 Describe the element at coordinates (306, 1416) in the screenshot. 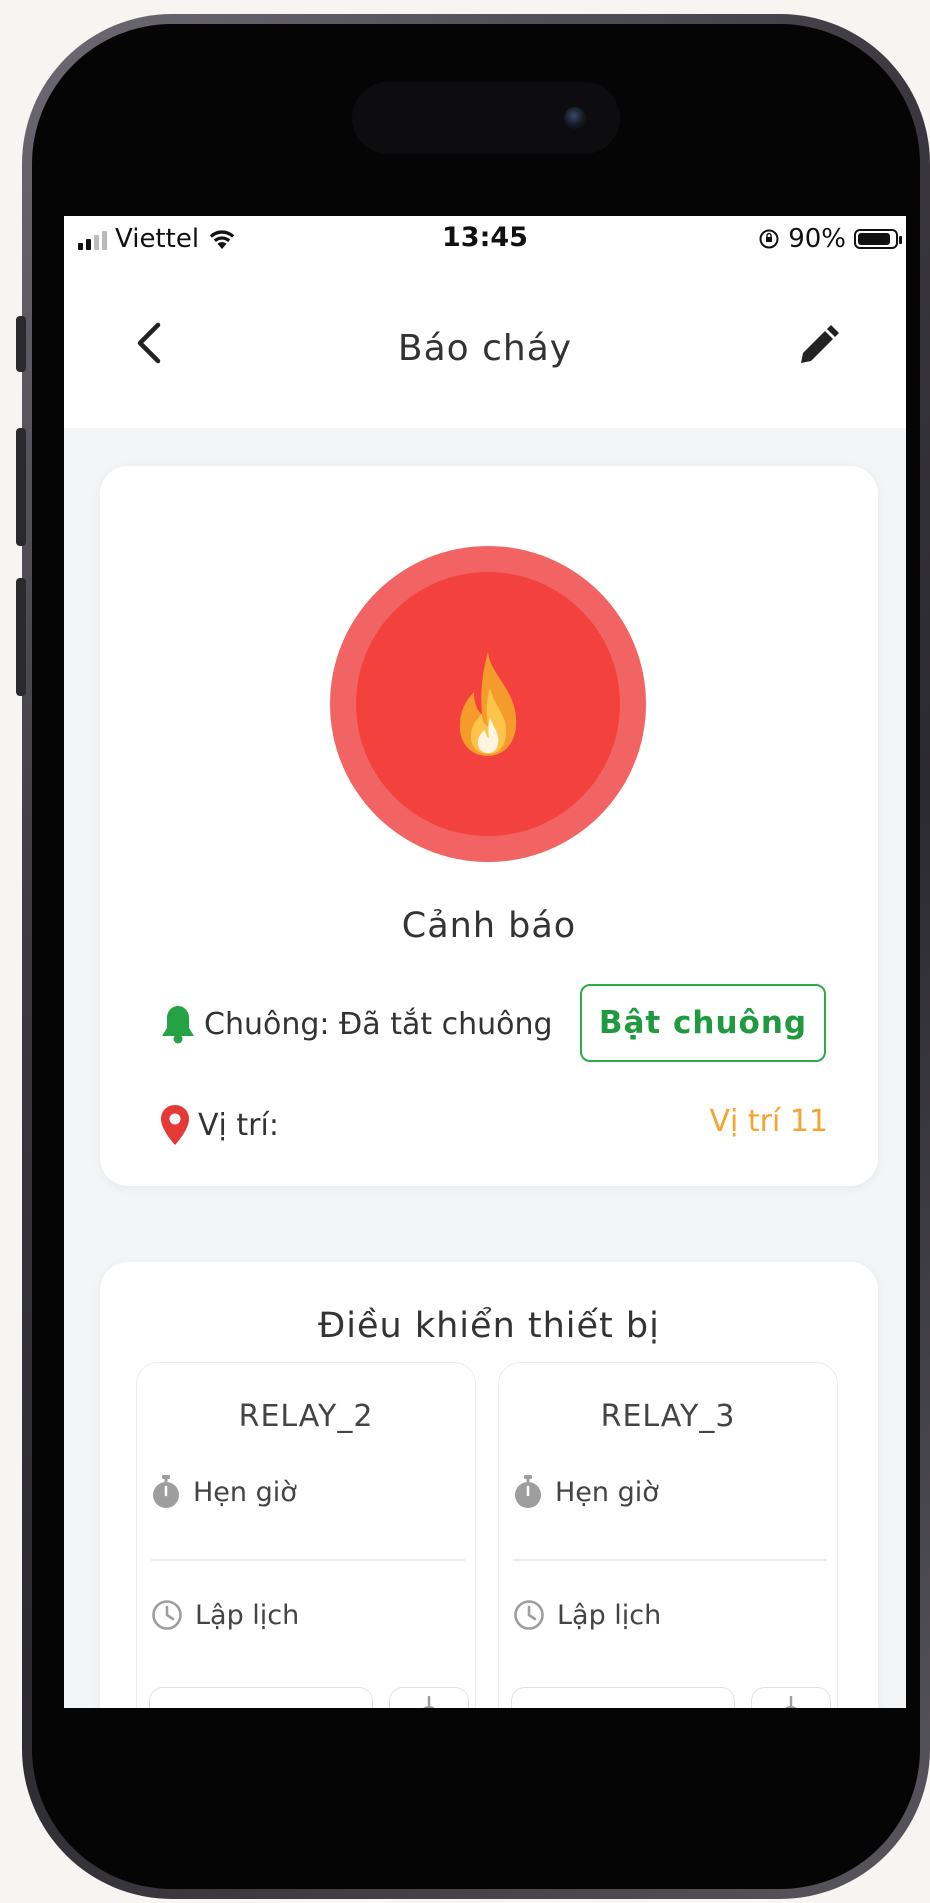

I see `relay-name: RELAY_2` at that location.